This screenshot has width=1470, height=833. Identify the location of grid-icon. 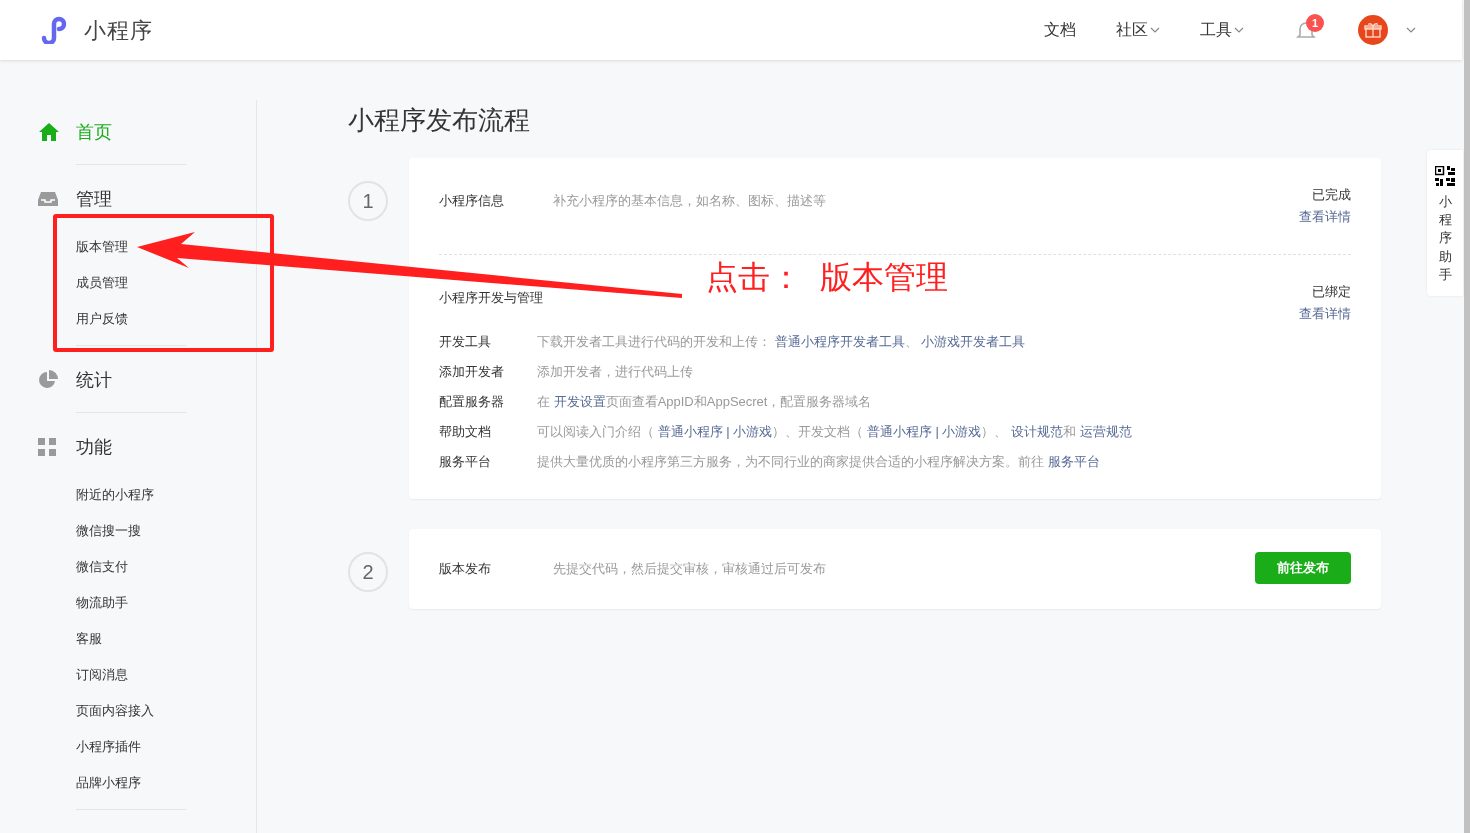
(47, 447).